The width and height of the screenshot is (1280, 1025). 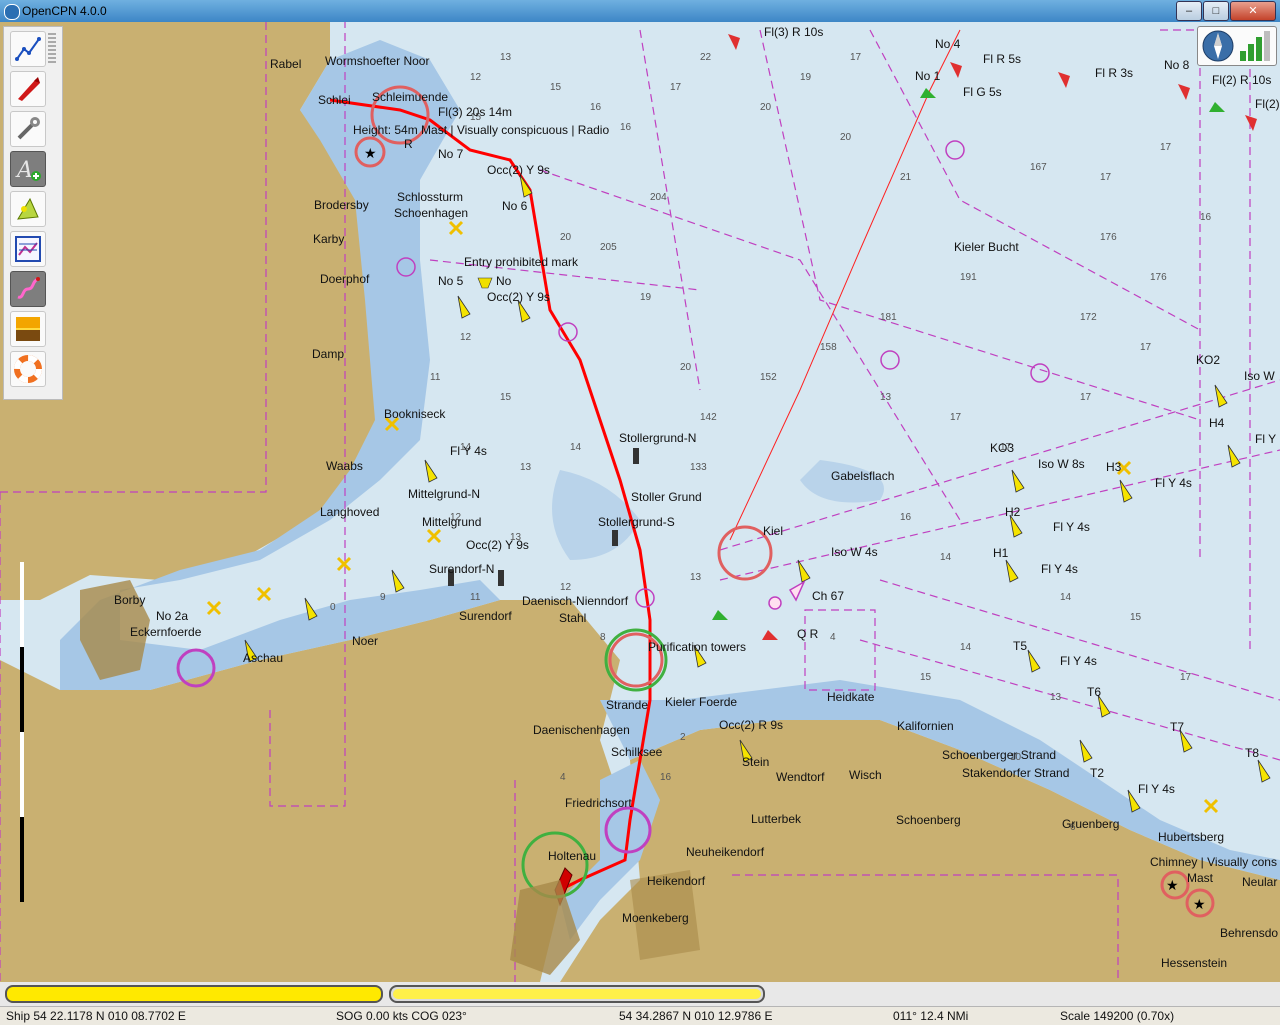 What do you see at coordinates (851, 697) in the screenshot?
I see `label-heidkate: Heidkate` at bounding box center [851, 697].